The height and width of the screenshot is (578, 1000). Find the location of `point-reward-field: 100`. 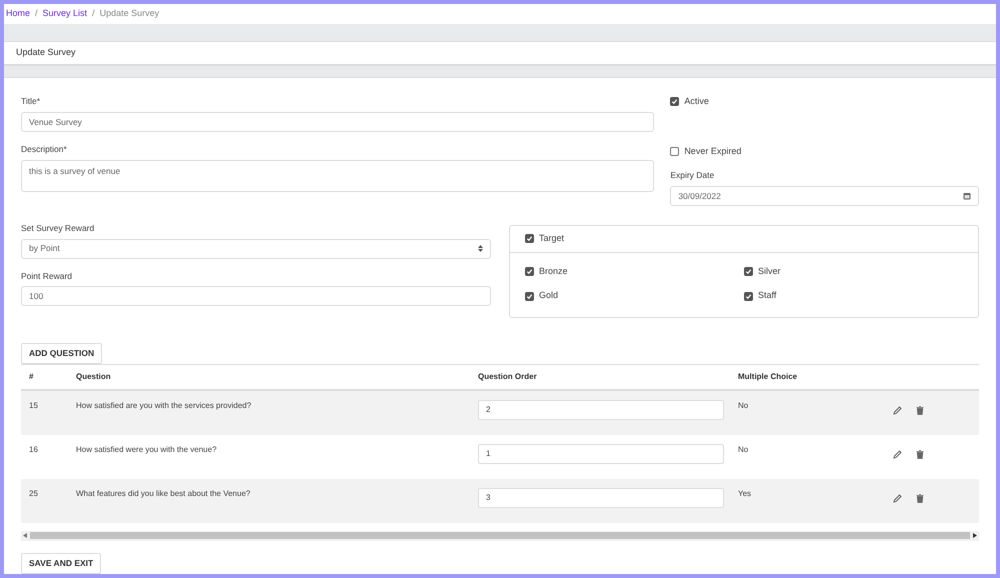

point-reward-field: 100 is located at coordinates (256, 296).